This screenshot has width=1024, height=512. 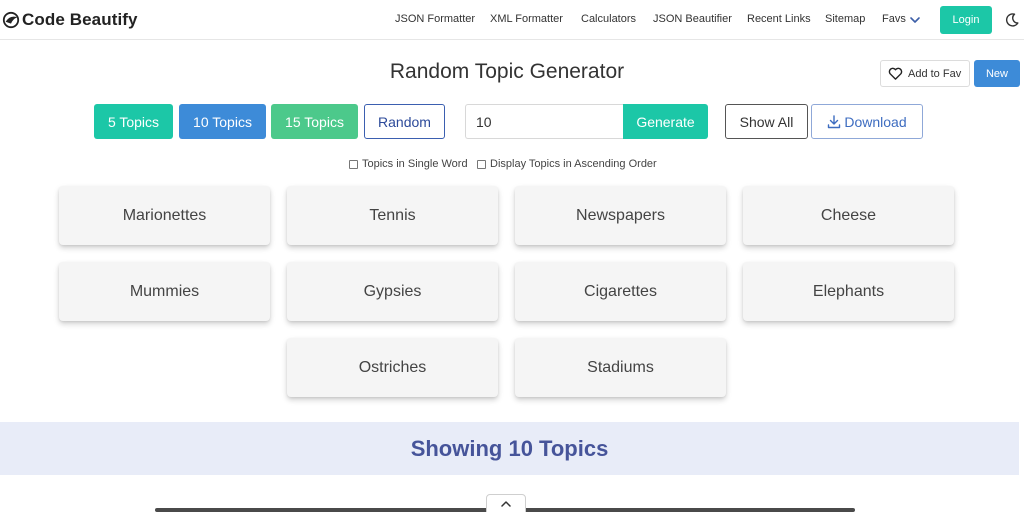 What do you see at coordinates (415, 164) in the screenshot?
I see `single-word-label: Topics in Single Word` at bounding box center [415, 164].